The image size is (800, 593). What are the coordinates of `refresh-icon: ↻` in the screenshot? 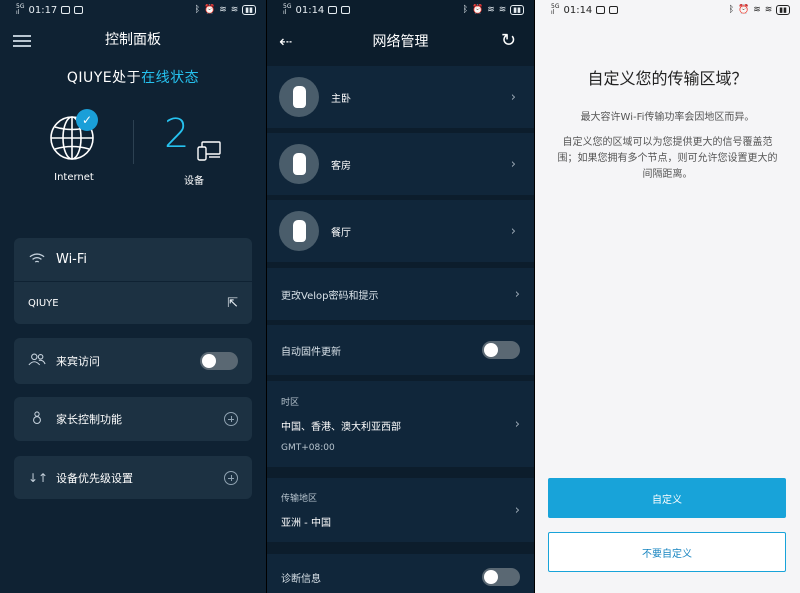 It's located at (508, 40).